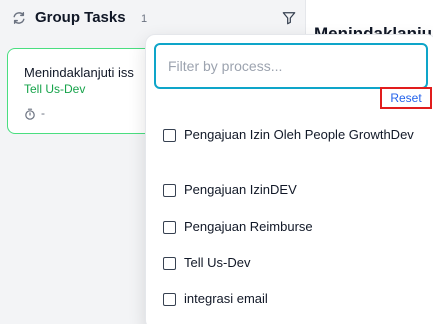  Describe the element at coordinates (30, 114) in the screenshot. I see `timer-icon` at that location.